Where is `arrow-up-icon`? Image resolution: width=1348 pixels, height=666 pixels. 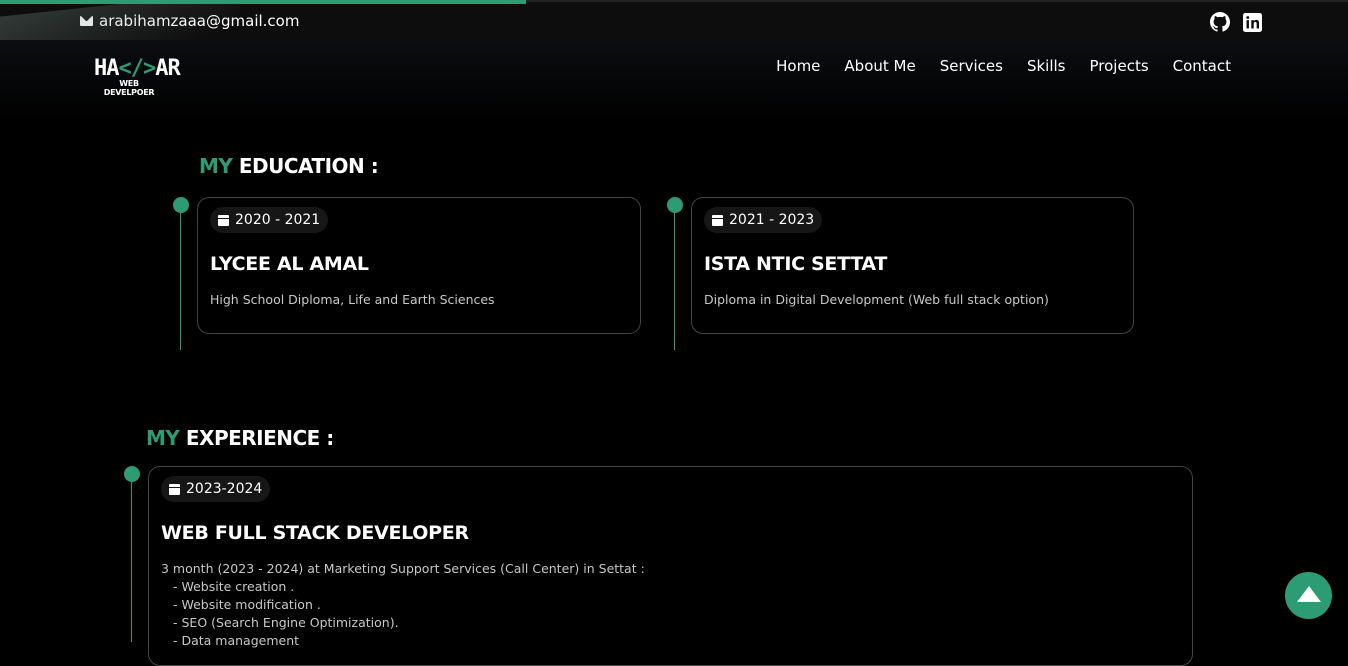 arrow-up-icon is located at coordinates (1308, 593).